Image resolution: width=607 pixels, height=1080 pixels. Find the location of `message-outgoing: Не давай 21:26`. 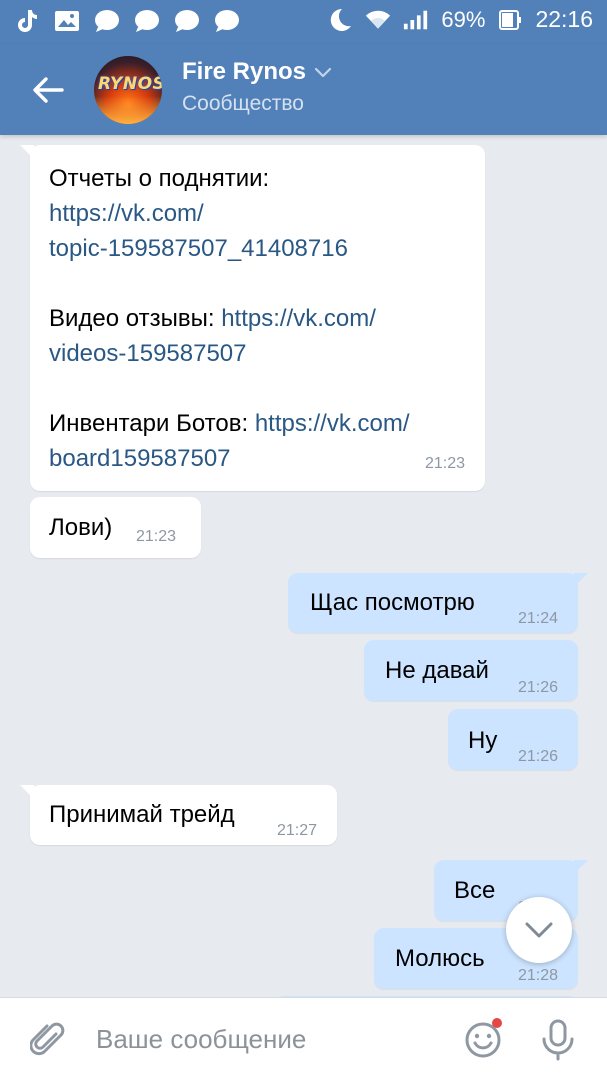

message-outgoing: Не давай 21:26 is located at coordinates (471, 670).